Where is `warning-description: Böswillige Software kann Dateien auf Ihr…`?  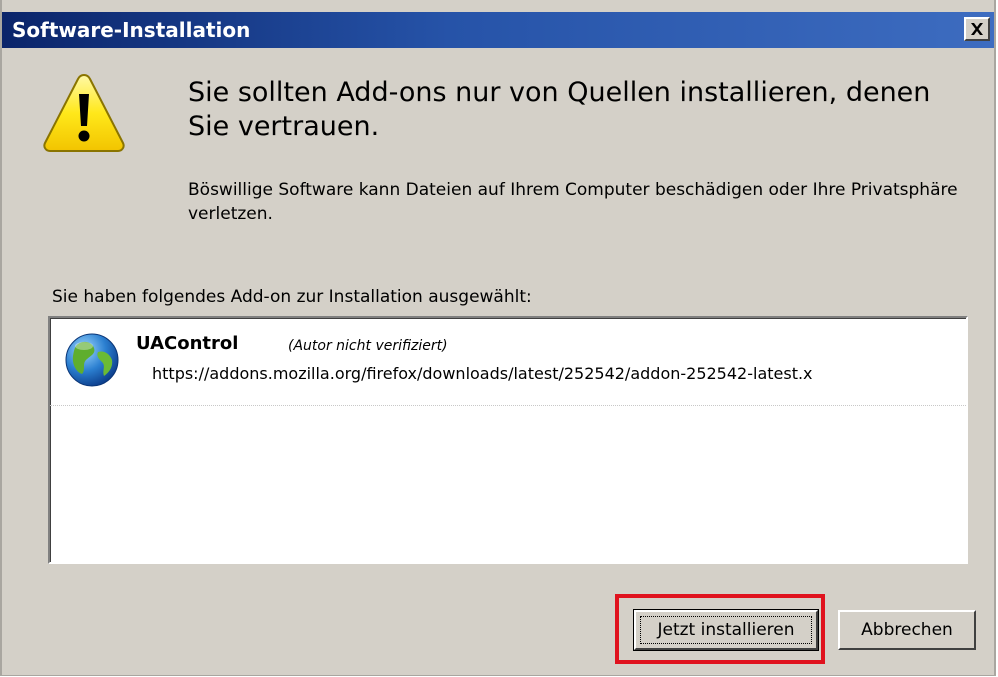 warning-description: Böswillige Software kann Dateien auf Ihr… is located at coordinates (573, 202).